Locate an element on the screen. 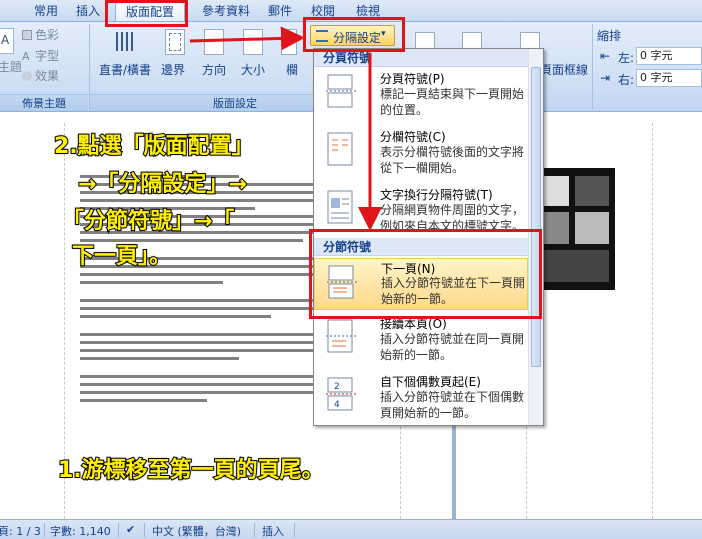 Image resolution: width=702 pixels, height=539 pixels. word-count: 字數: 1,140 is located at coordinates (80, 531).